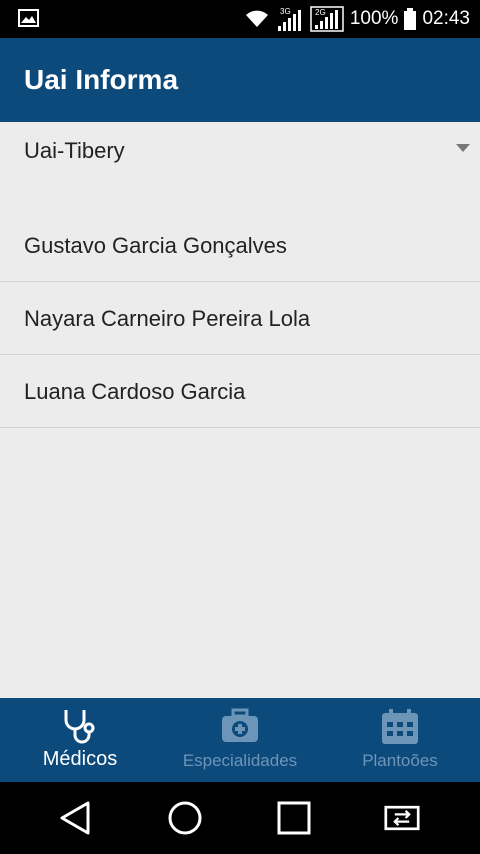 The image size is (480, 854). I want to click on battery-icon, so click(410, 19).